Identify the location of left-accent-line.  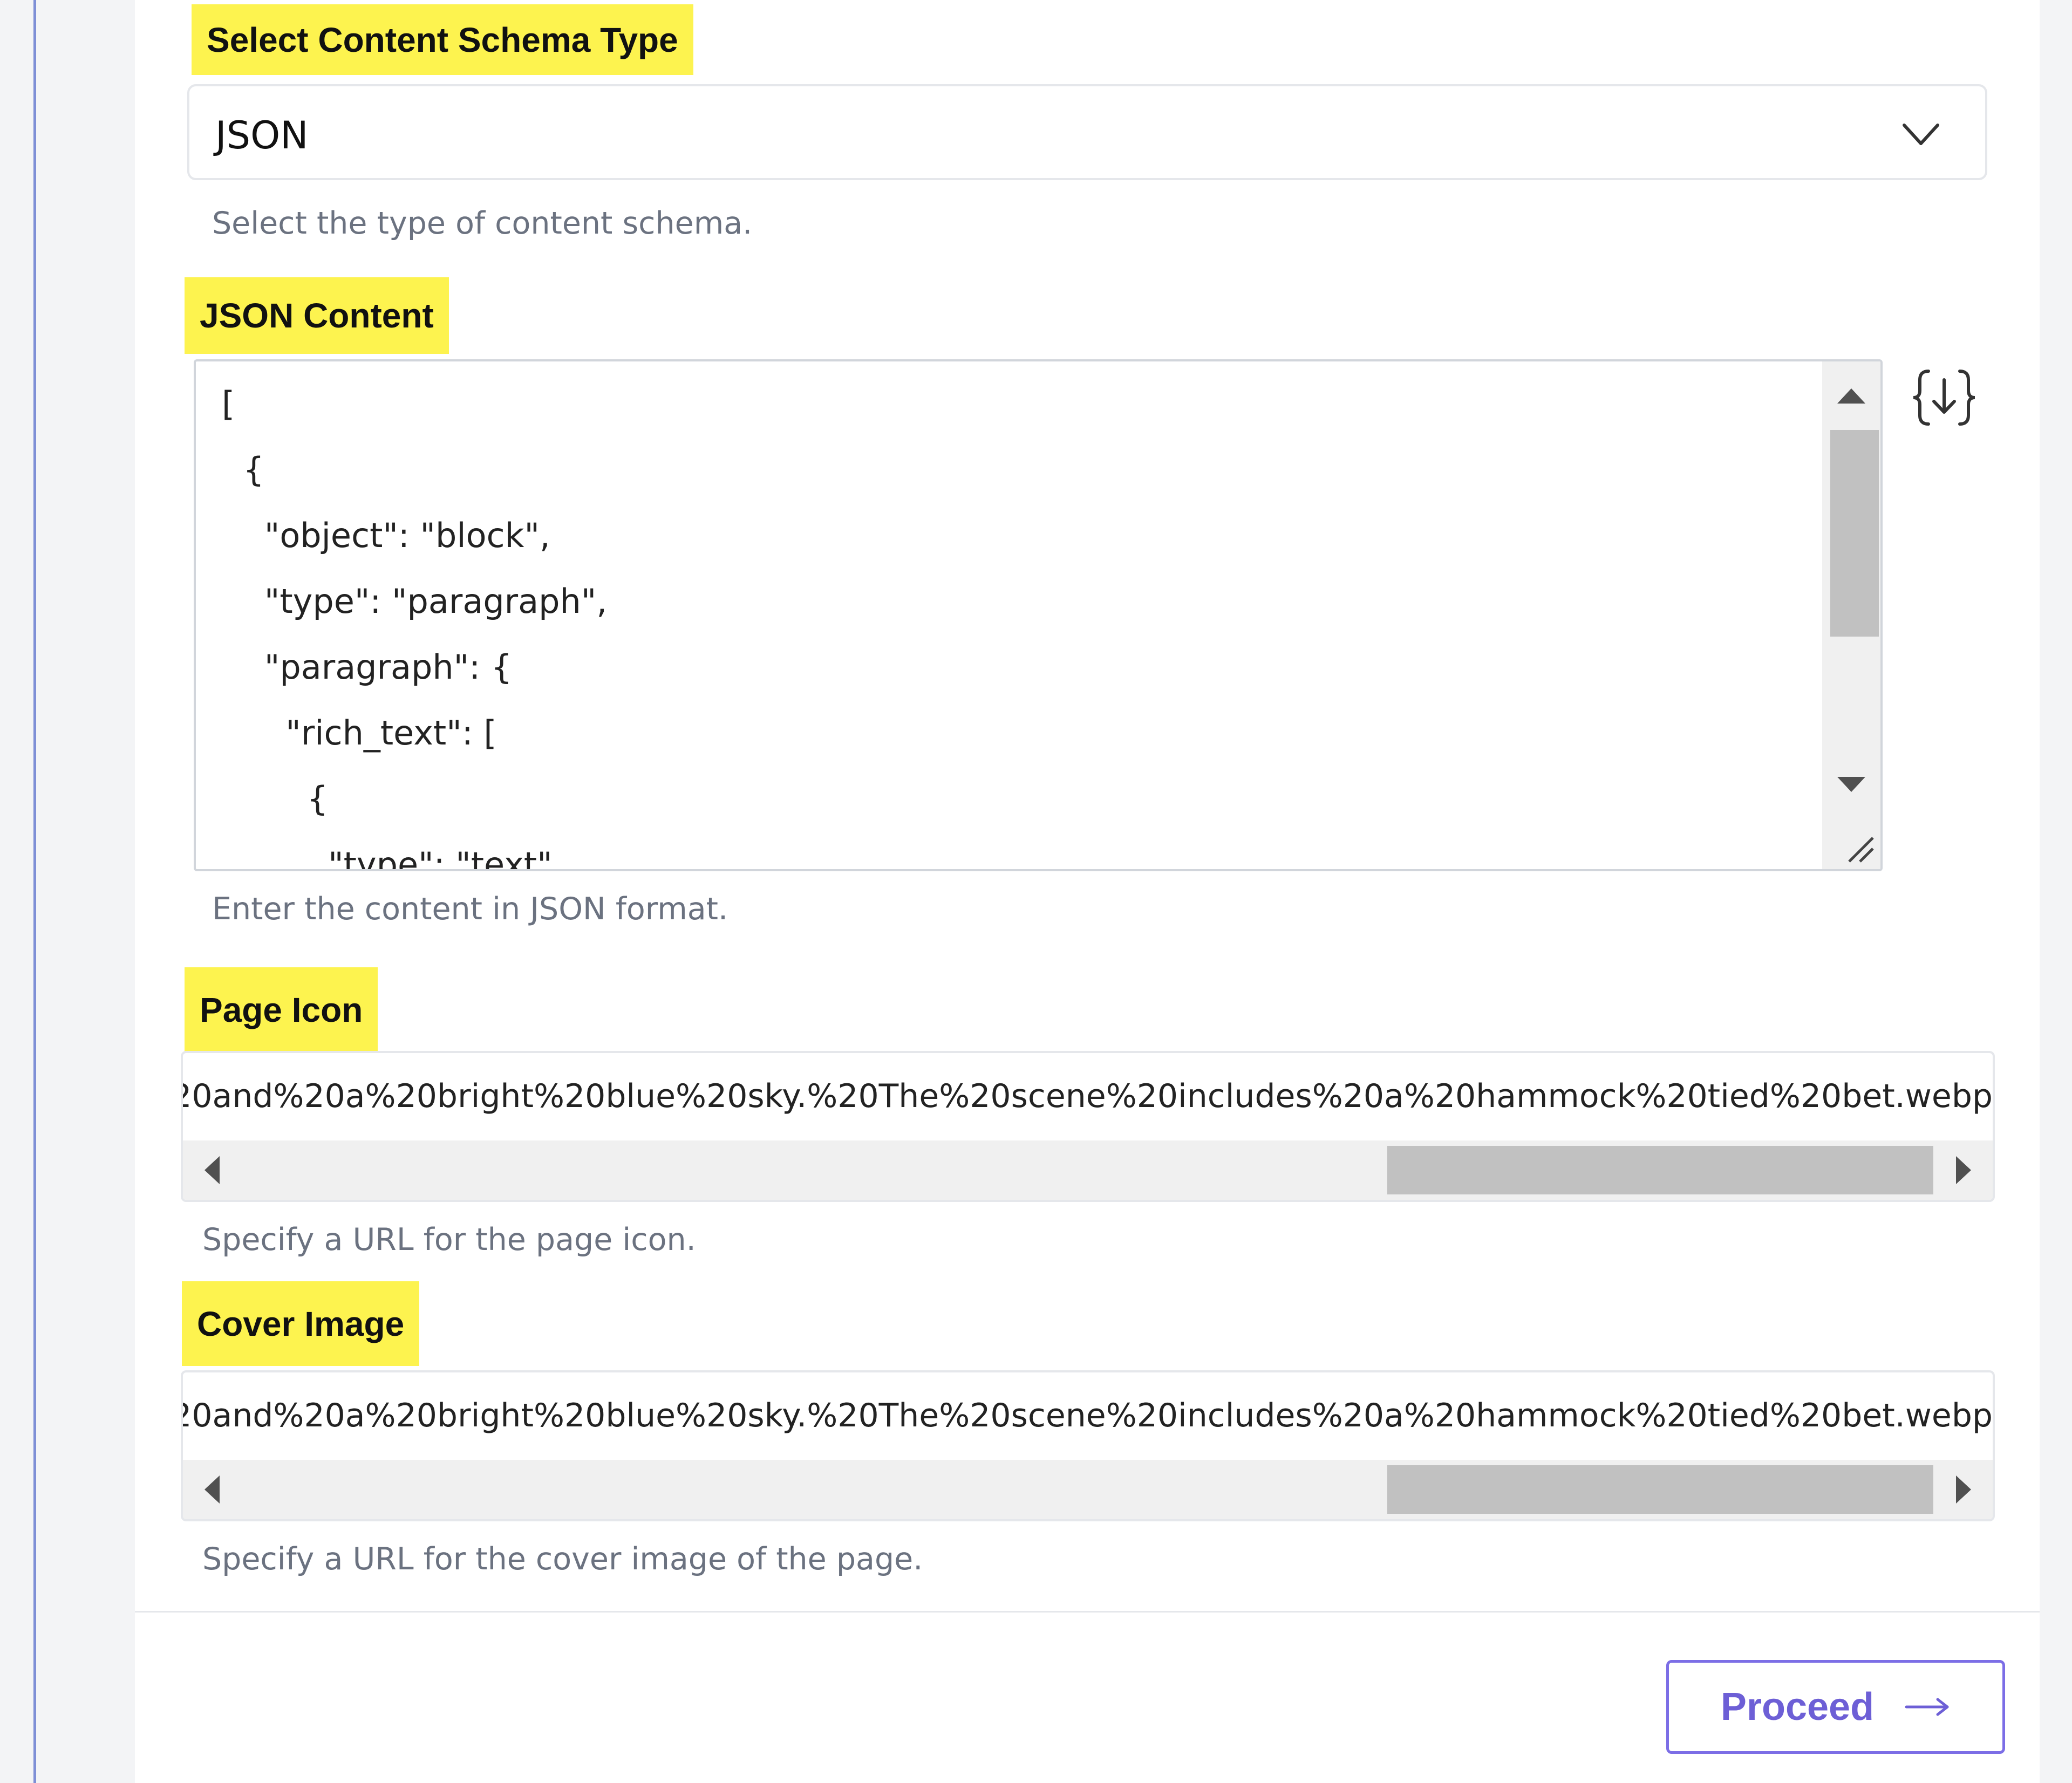
(34, 892).